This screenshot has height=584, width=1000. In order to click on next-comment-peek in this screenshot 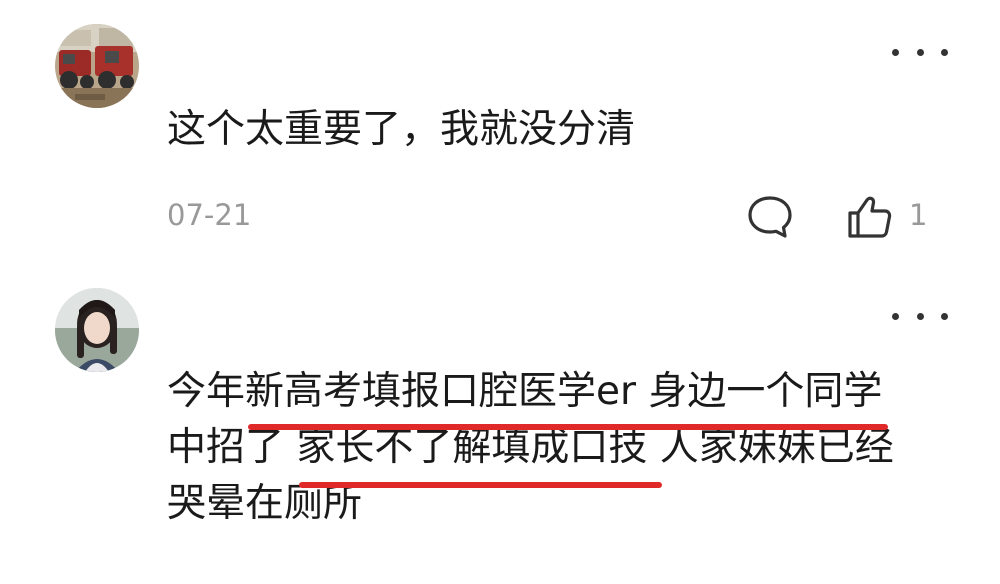, I will do `click(500, 580)`.